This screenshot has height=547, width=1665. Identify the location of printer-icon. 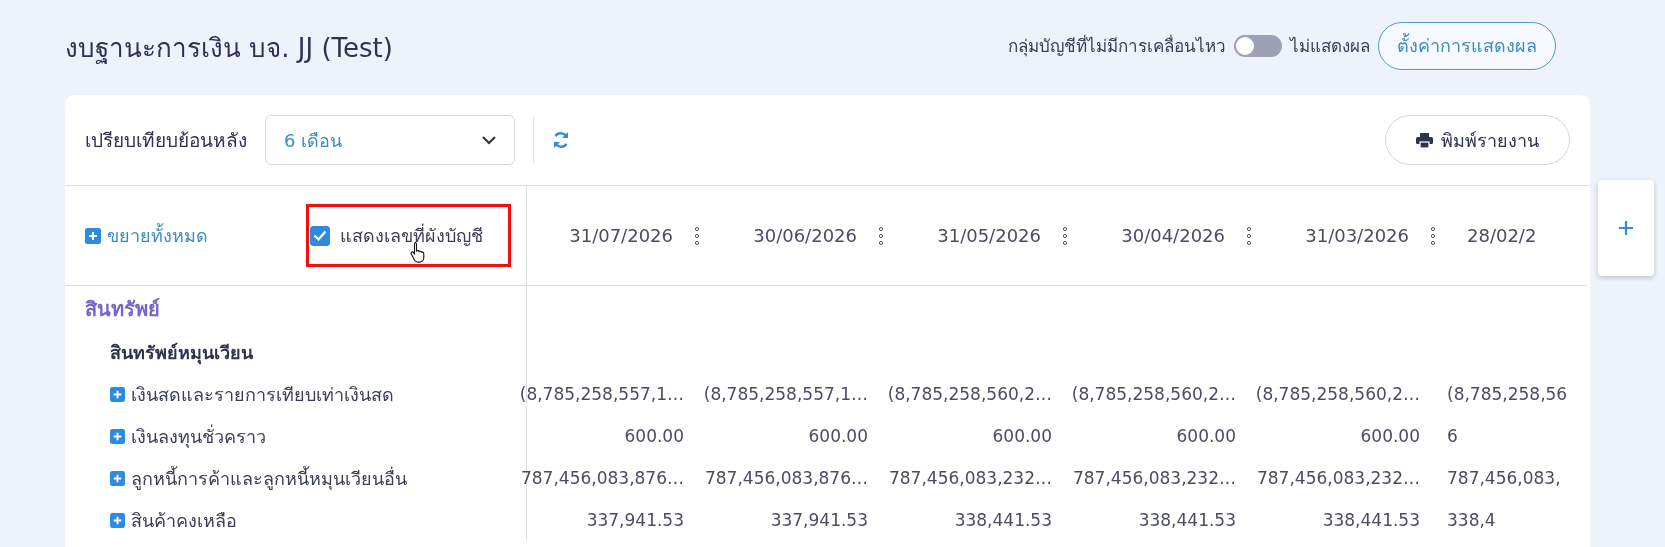
(1424, 140).